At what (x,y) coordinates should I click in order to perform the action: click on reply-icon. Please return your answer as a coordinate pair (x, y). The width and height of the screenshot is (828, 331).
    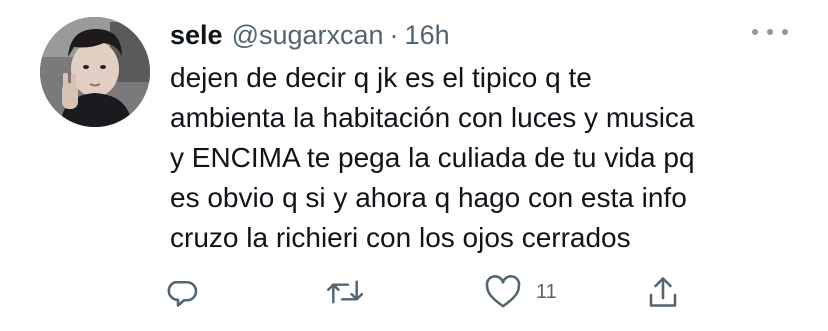
    Looking at the image, I should click on (182, 293).